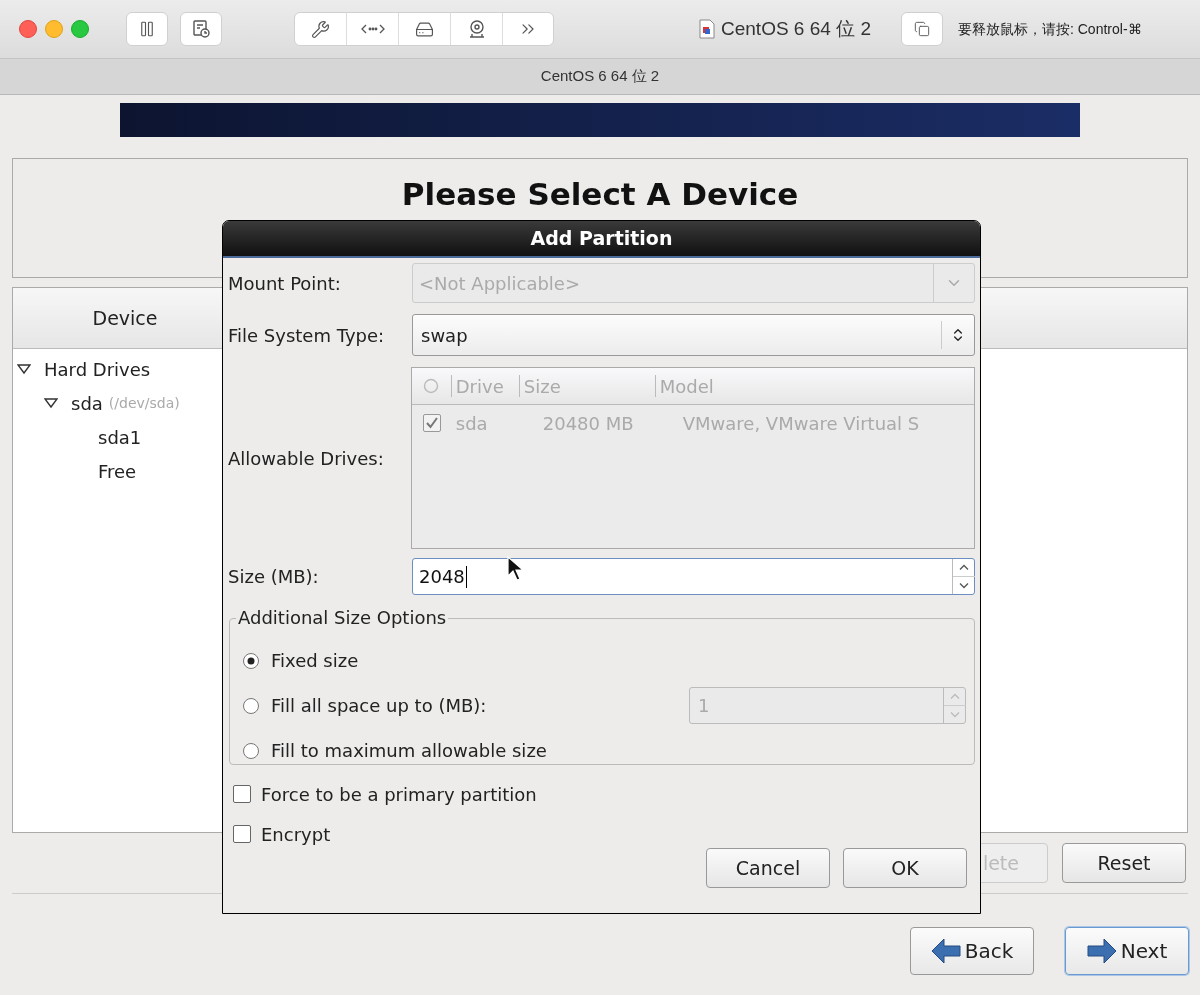 The height and width of the screenshot is (995, 1200). What do you see at coordinates (144, 403) in the screenshot?
I see `device-path: (/dev/sda)` at bounding box center [144, 403].